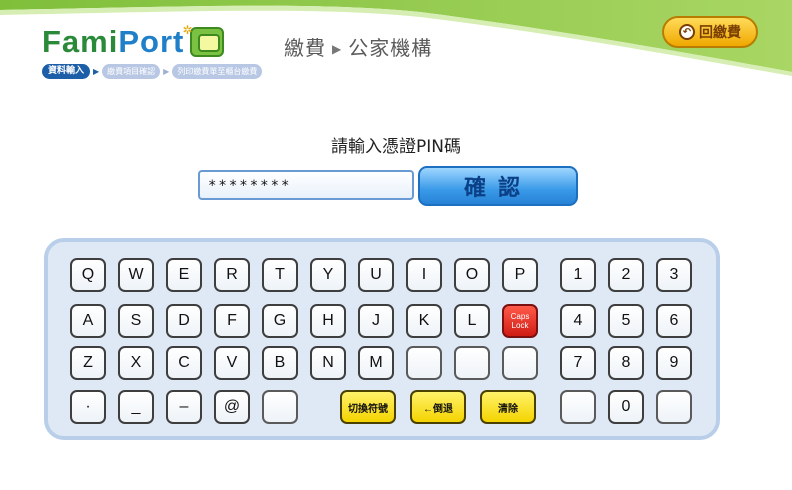 This screenshot has height=490, width=792. I want to click on key-d: D, so click(184, 321).